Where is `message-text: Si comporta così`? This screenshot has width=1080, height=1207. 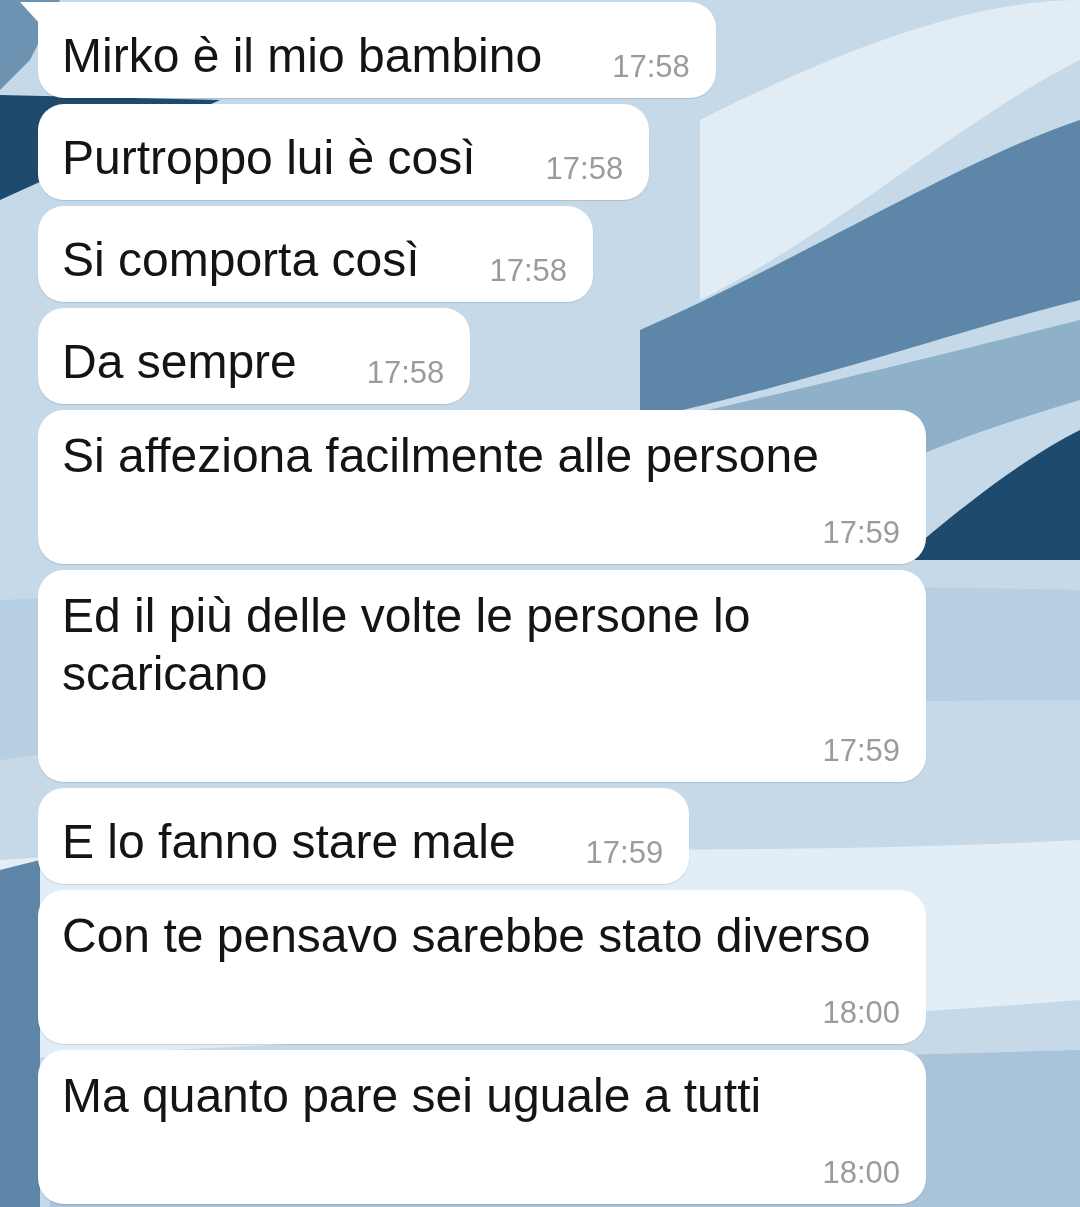
message-text: Si comporta così is located at coordinates (241, 260).